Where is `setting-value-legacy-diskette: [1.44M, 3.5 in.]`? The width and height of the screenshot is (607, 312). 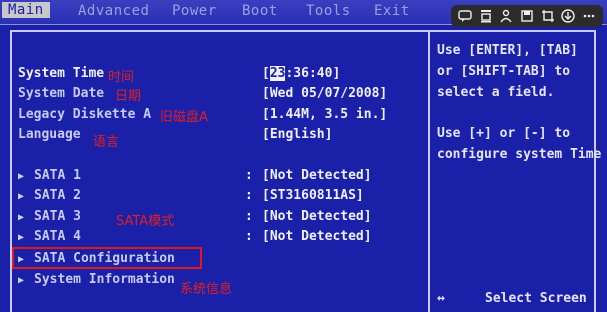 setting-value-legacy-diskette: [1.44M, 3.5 in.] is located at coordinates (324, 114).